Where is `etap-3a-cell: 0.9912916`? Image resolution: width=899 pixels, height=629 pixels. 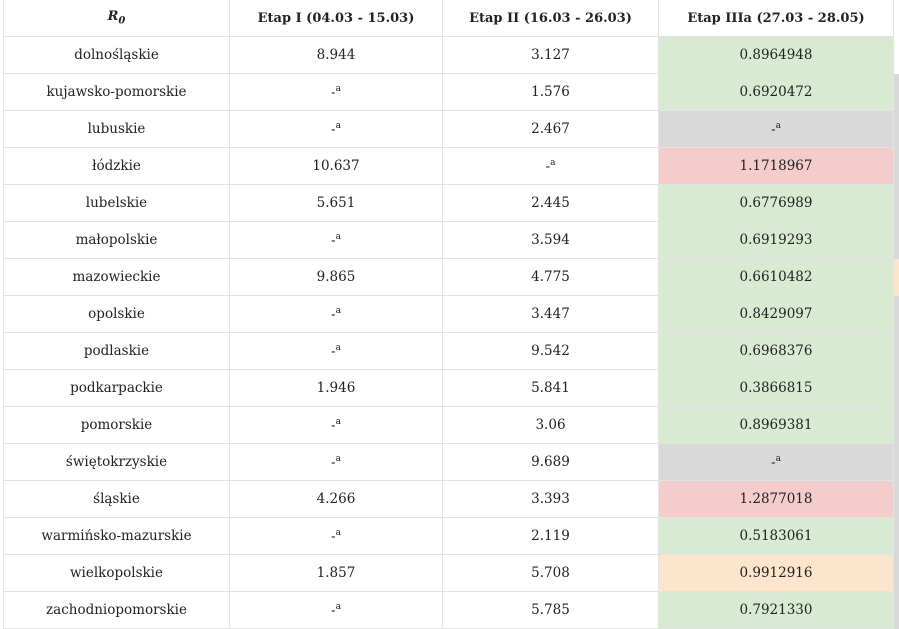
etap-3a-cell: 0.9912916 is located at coordinates (776, 573).